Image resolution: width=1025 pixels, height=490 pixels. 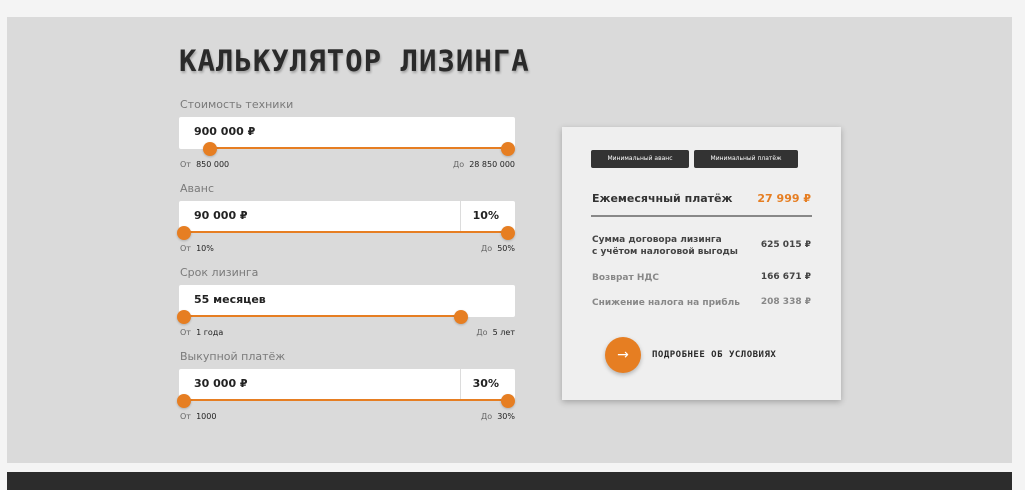 I want to click on term-value: 55 месяцев, so click(x=230, y=299).